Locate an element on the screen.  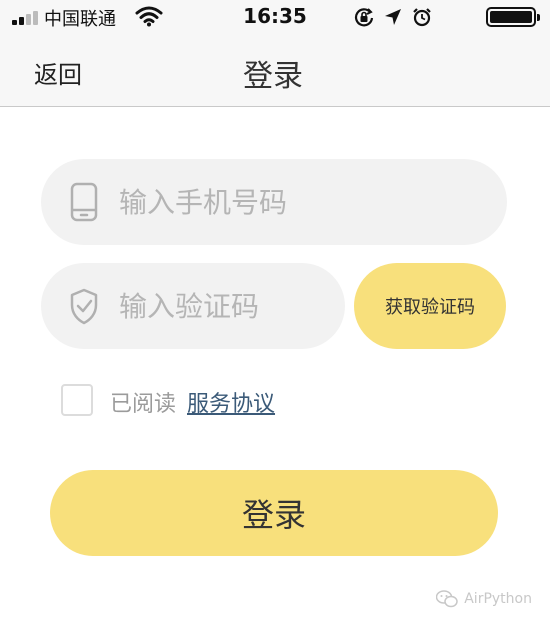
phone-field is located at coordinates (274, 202).